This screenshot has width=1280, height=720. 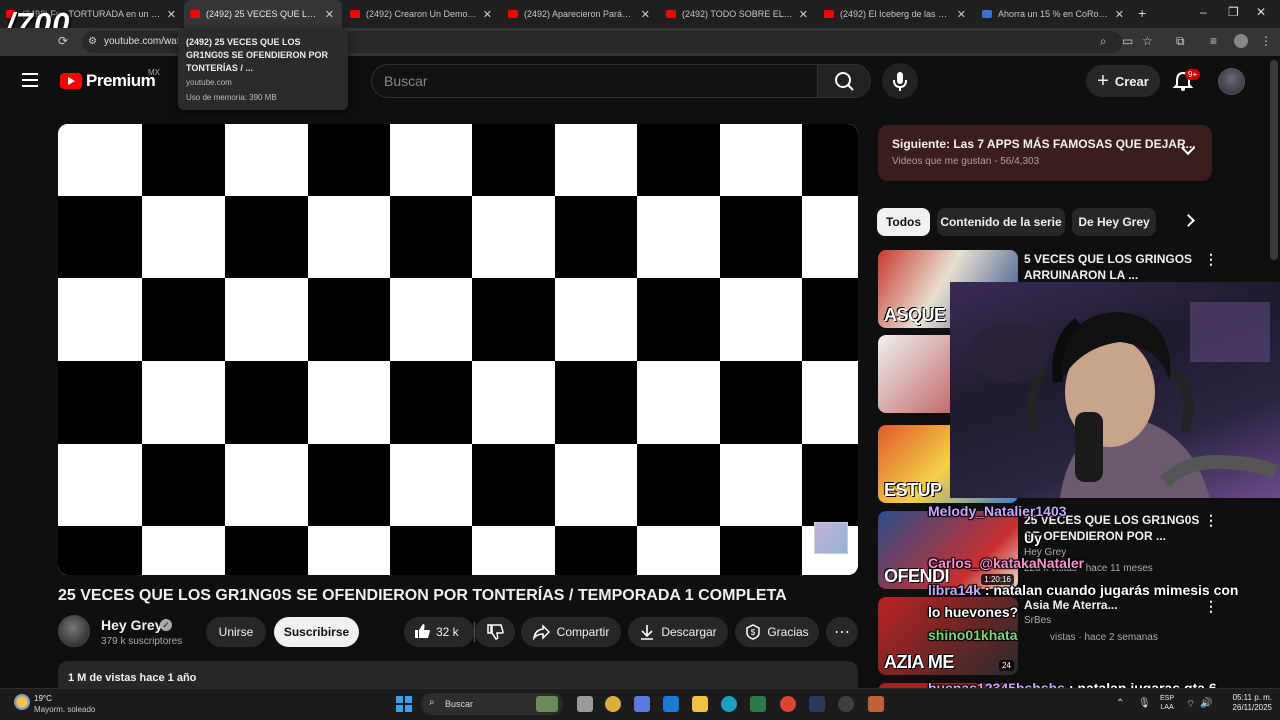 What do you see at coordinates (1103, 41) in the screenshot?
I see `zoom-icon: ⌕` at bounding box center [1103, 41].